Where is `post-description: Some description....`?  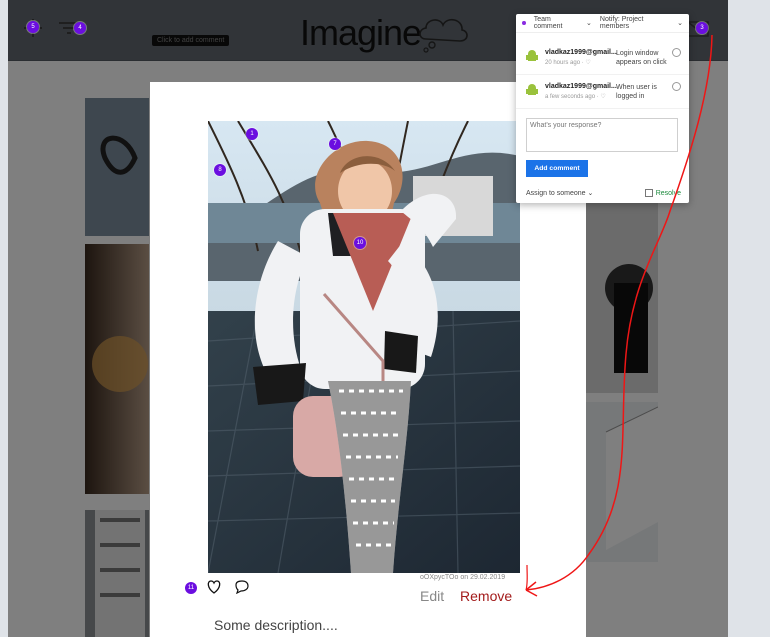
post-description: Some description.... is located at coordinates (276, 625).